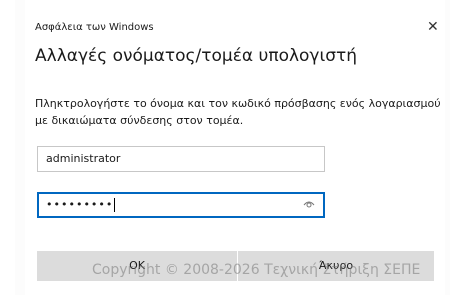 This screenshot has height=295, width=467. What do you see at coordinates (196, 56) in the screenshot?
I see `dialog-title: Αλλαγές ονόματος/τομέα υπολογιστή` at bounding box center [196, 56].